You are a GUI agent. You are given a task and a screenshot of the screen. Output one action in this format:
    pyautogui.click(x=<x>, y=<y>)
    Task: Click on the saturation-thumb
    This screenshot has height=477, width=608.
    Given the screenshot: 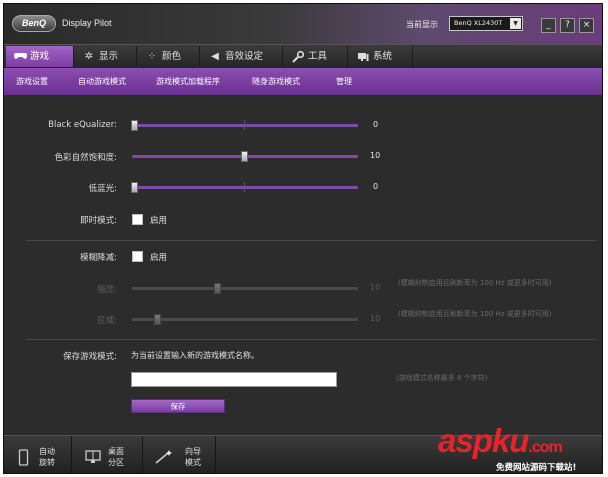 What is the action you would take?
    pyautogui.click(x=244, y=156)
    